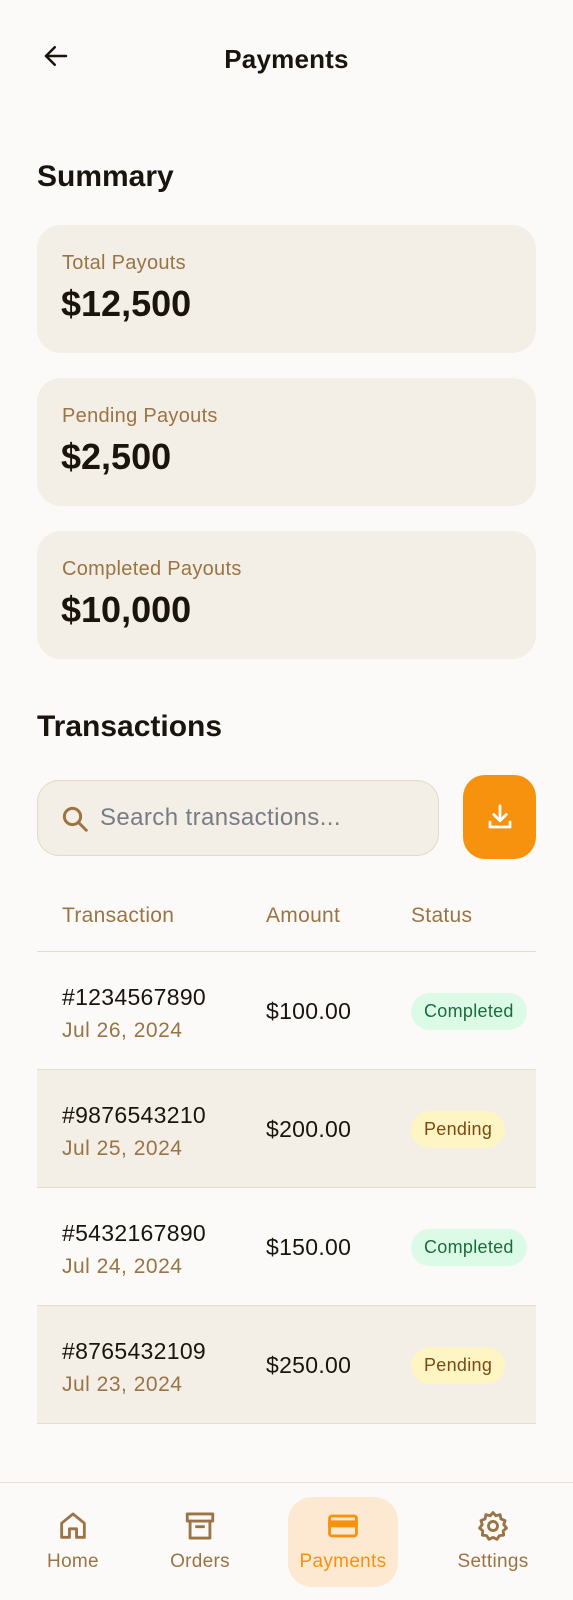  I want to click on transaction-date: Jul 26, 2024, so click(122, 1030).